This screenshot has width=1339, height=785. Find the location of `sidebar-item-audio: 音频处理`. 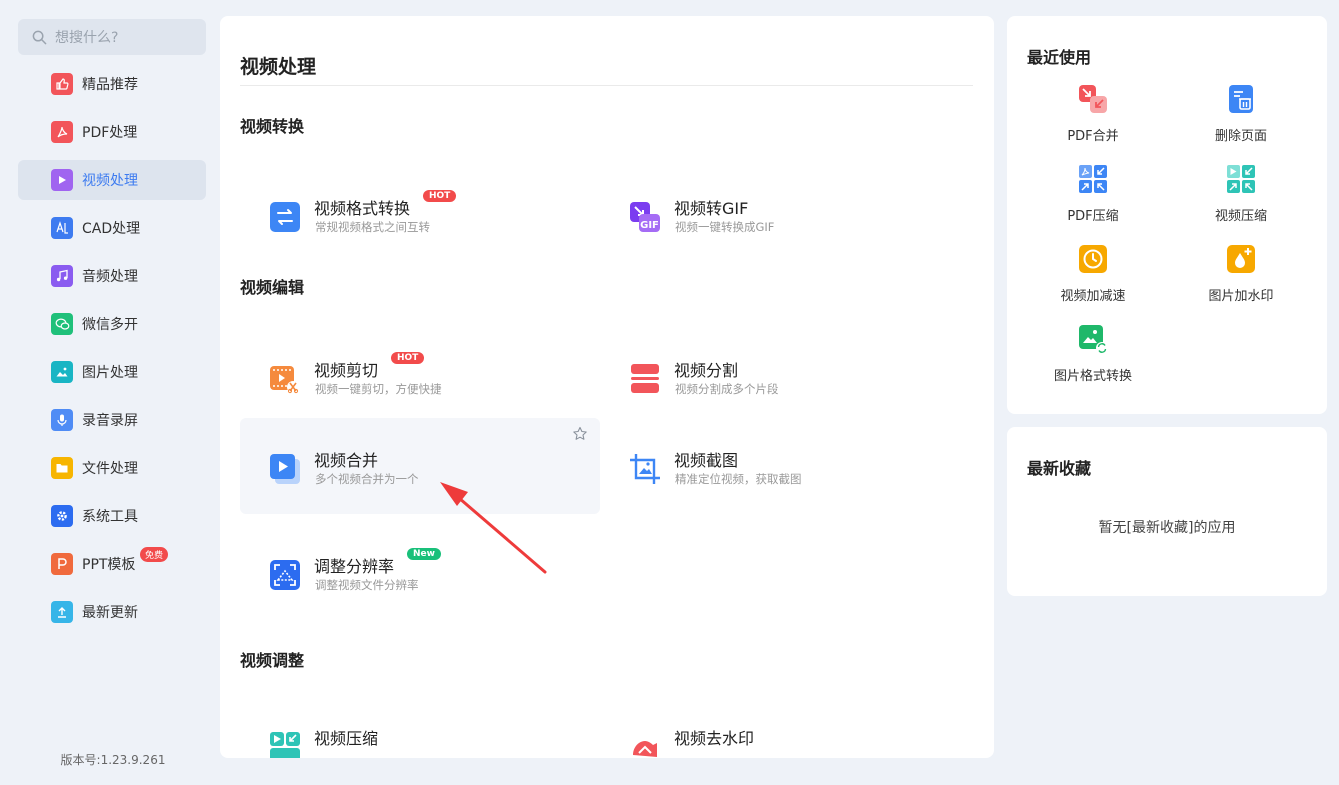

sidebar-item-audio: 音频处理 is located at coordinates (112, 276).